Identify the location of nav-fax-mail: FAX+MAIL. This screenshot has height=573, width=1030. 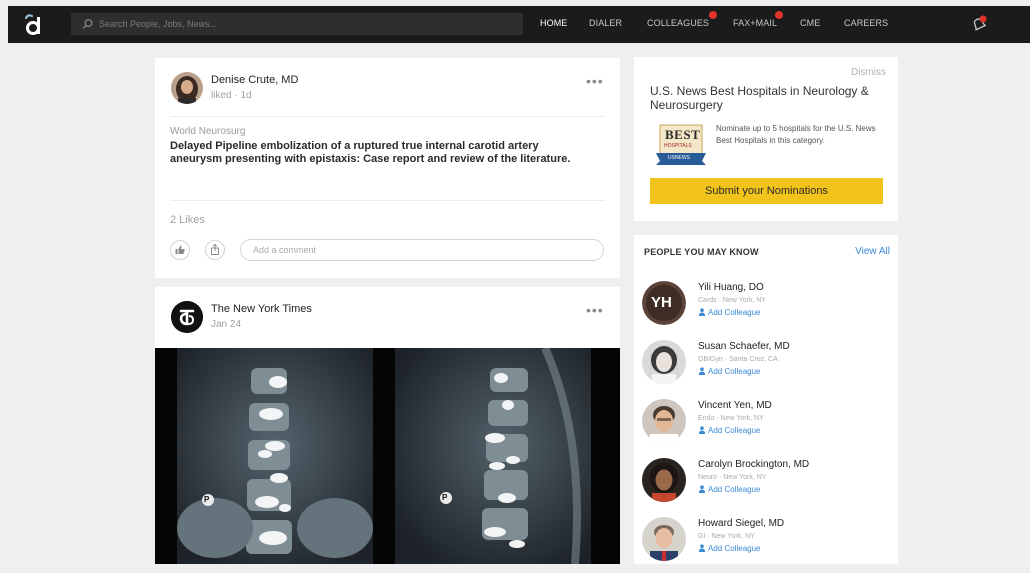
(755, 23).